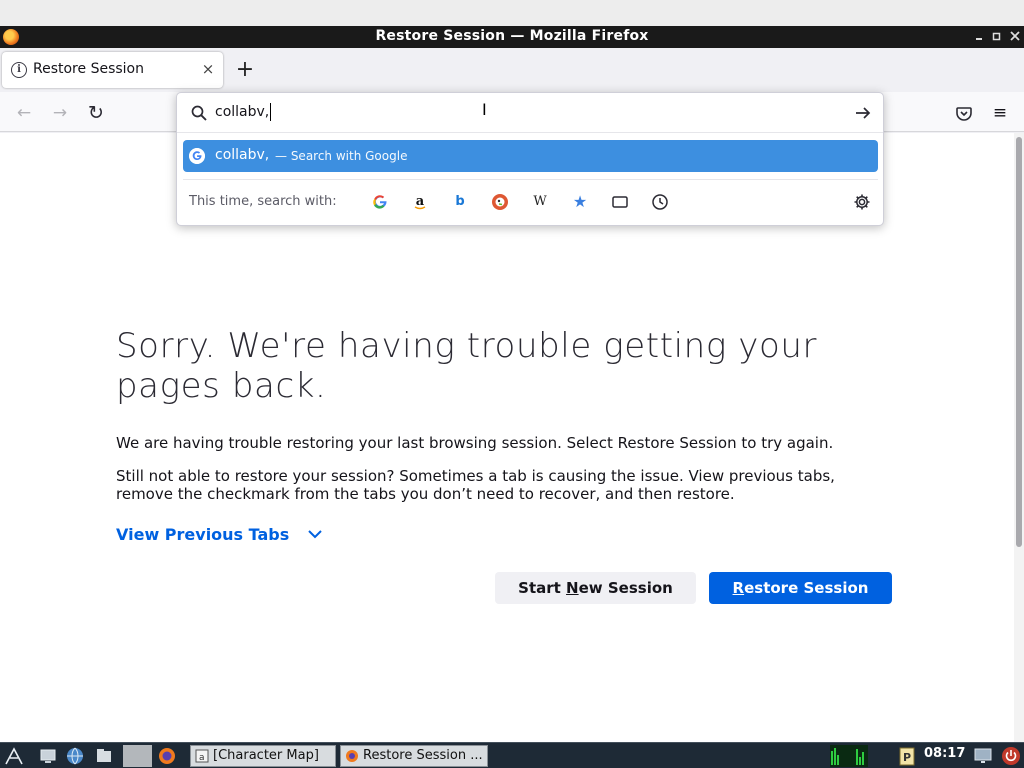 The height and width of the screenshot is (768, 1024). Describe the element at coordinates (530, 156) in the screenshot. I see `search-suggestion-row: collabv, — Search with Google` at that location.